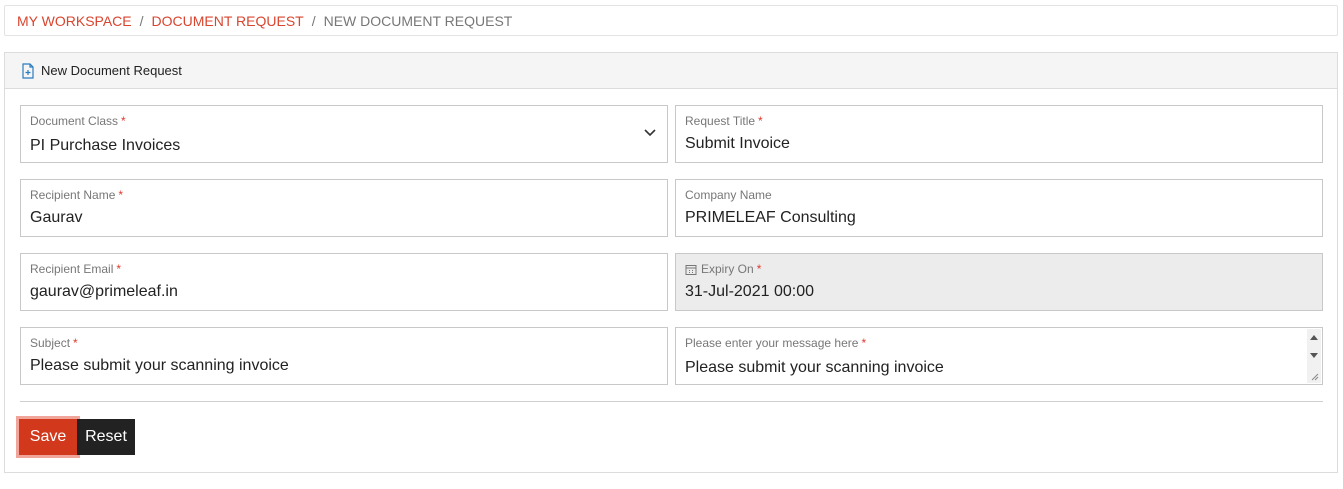 The height and width of the screenshot is (489, 1343). I want to click on recipient-name-label: Recipient Name *, so click(344, 195).